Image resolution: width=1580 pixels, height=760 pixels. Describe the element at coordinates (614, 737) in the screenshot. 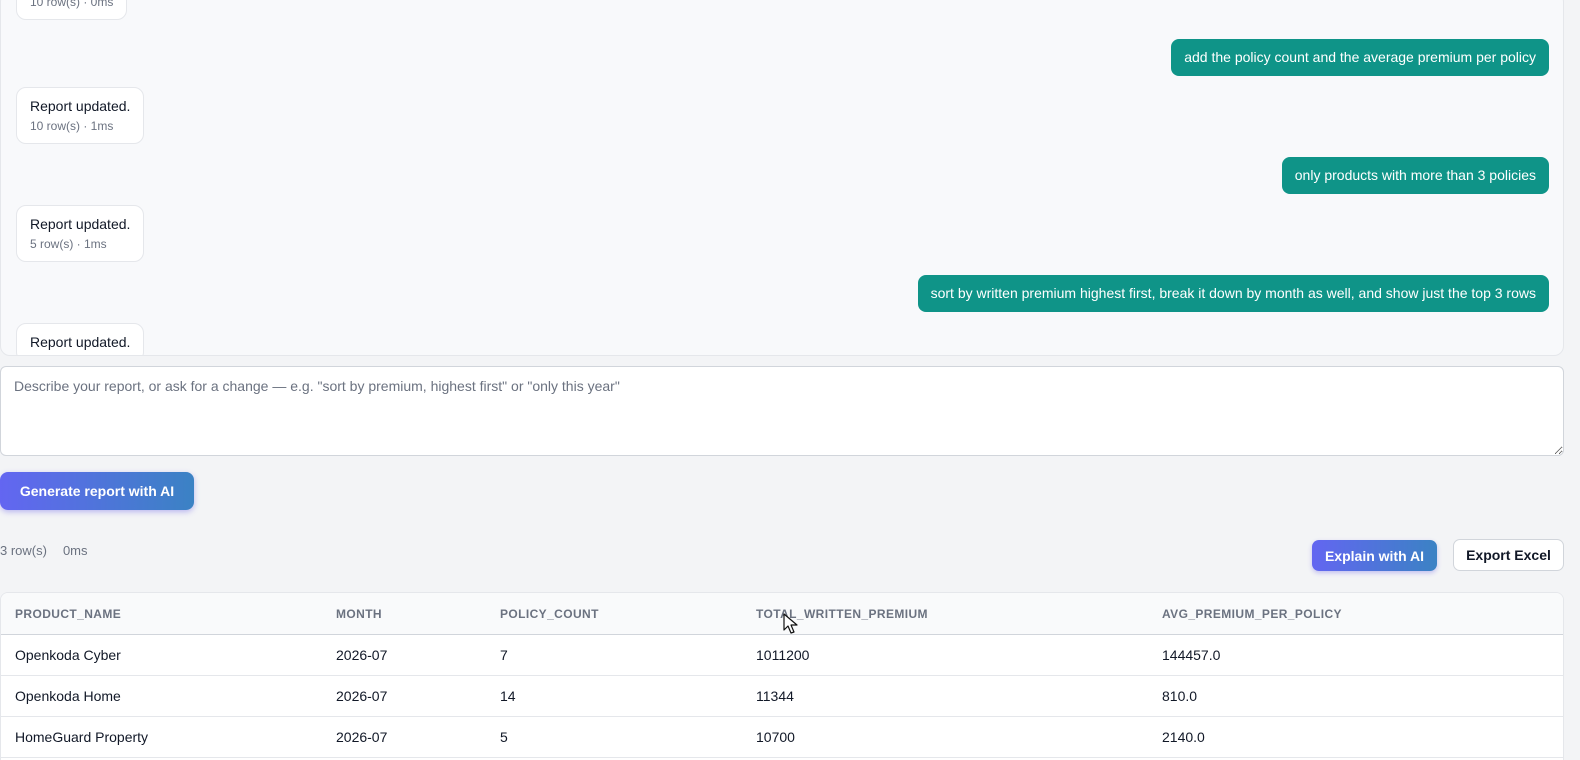

I see `table-cell: 5` at that location.